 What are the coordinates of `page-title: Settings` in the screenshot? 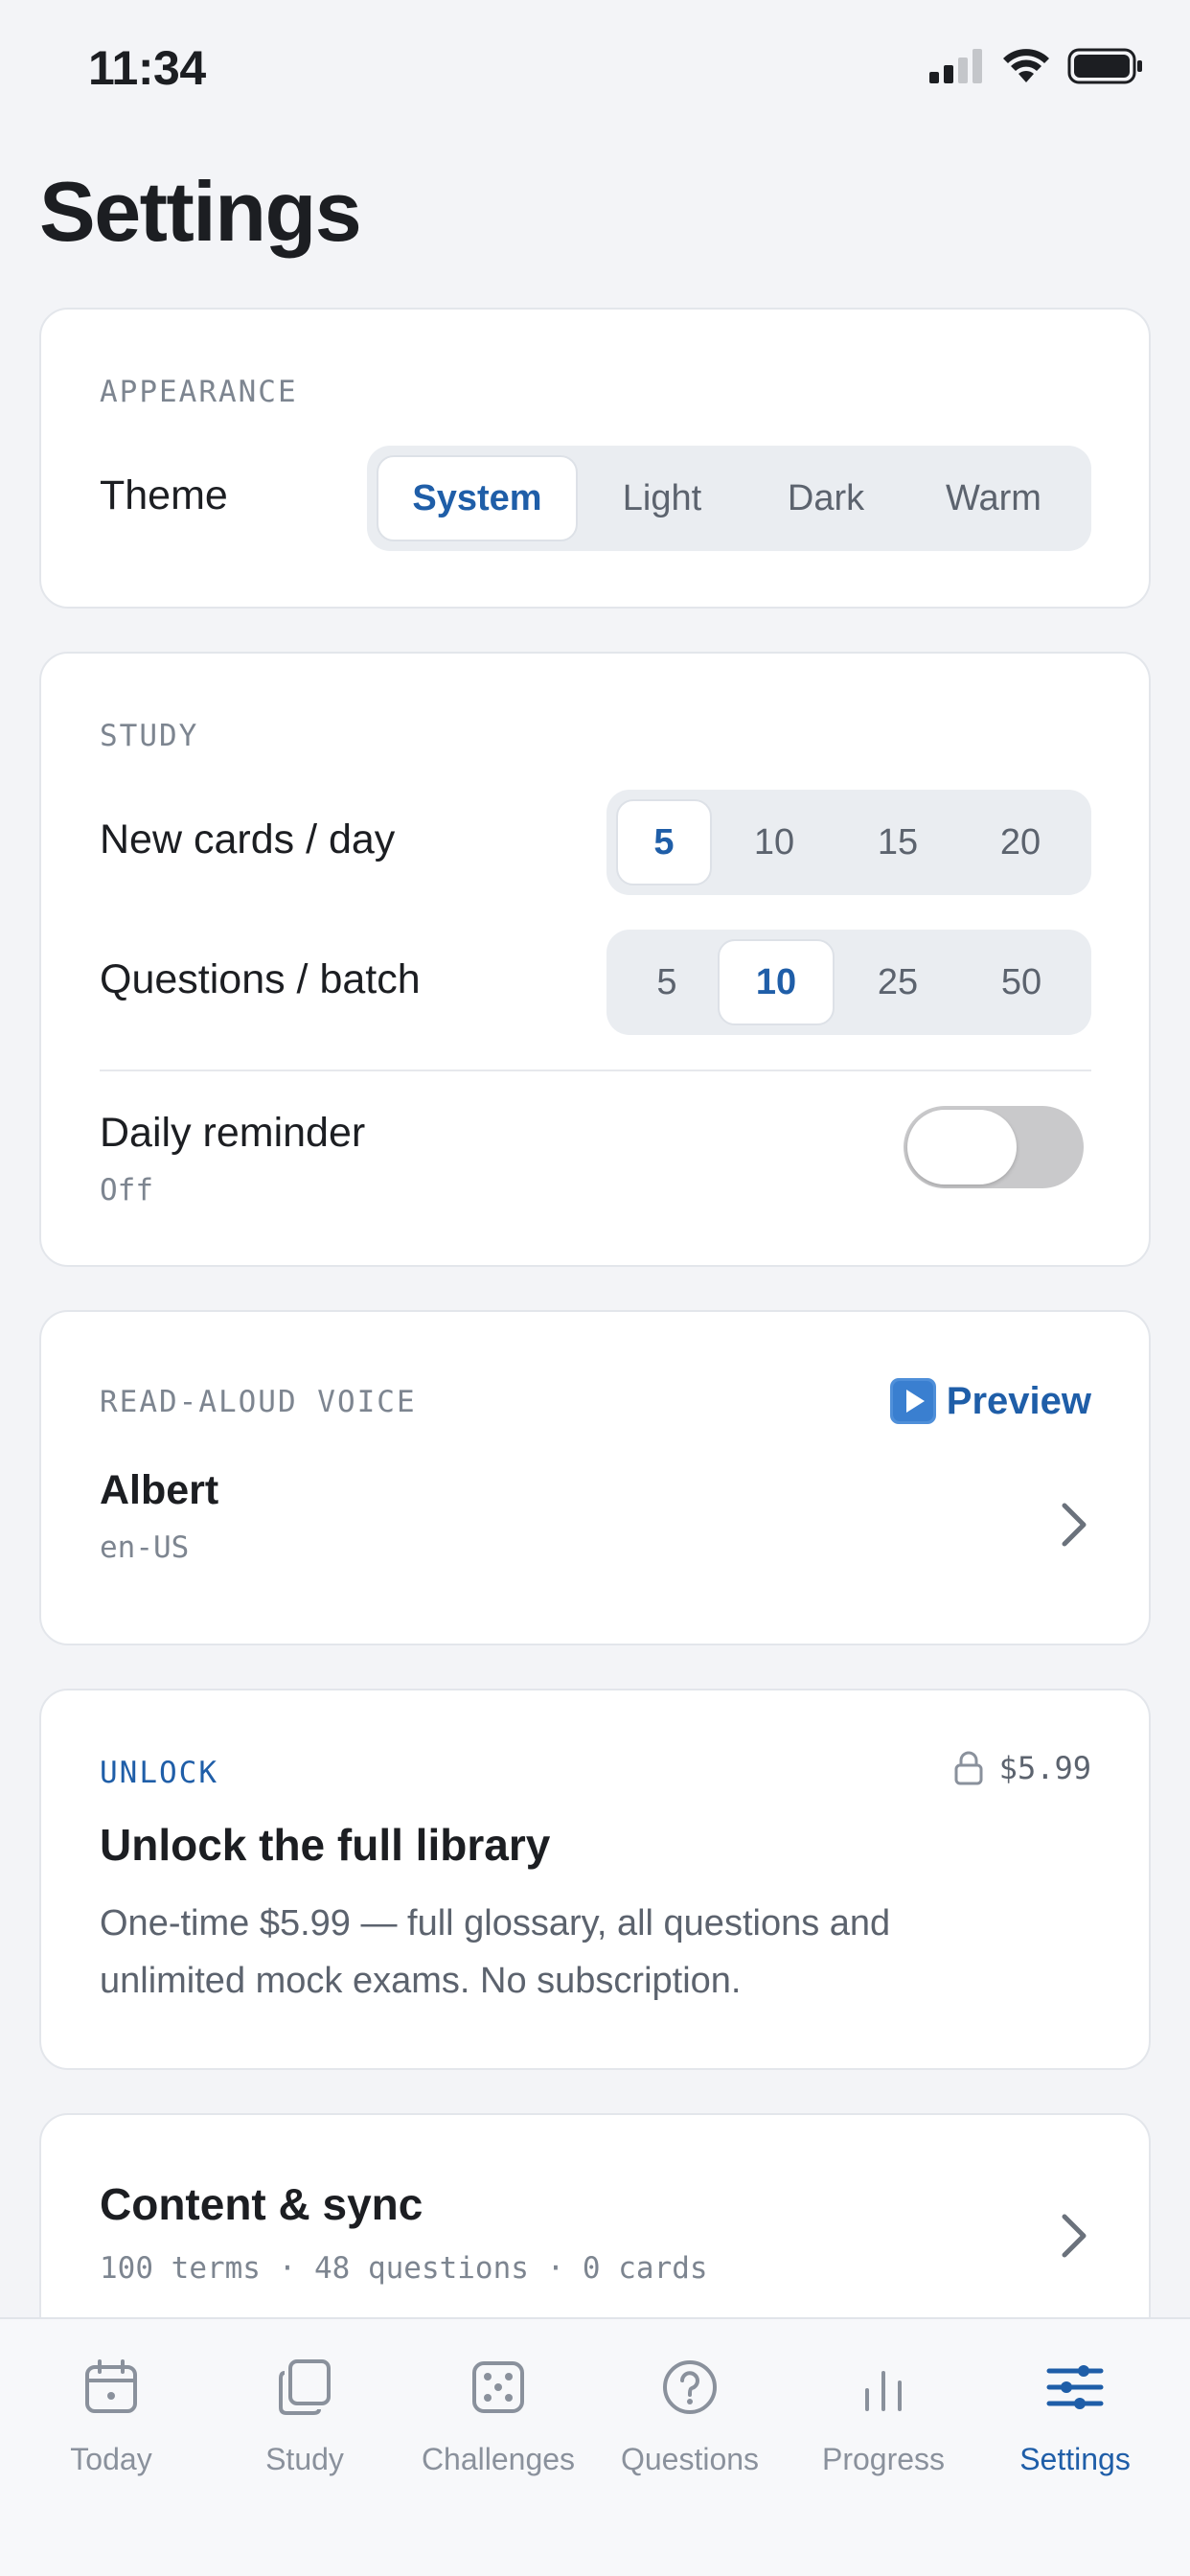 It's located at (201, 211).